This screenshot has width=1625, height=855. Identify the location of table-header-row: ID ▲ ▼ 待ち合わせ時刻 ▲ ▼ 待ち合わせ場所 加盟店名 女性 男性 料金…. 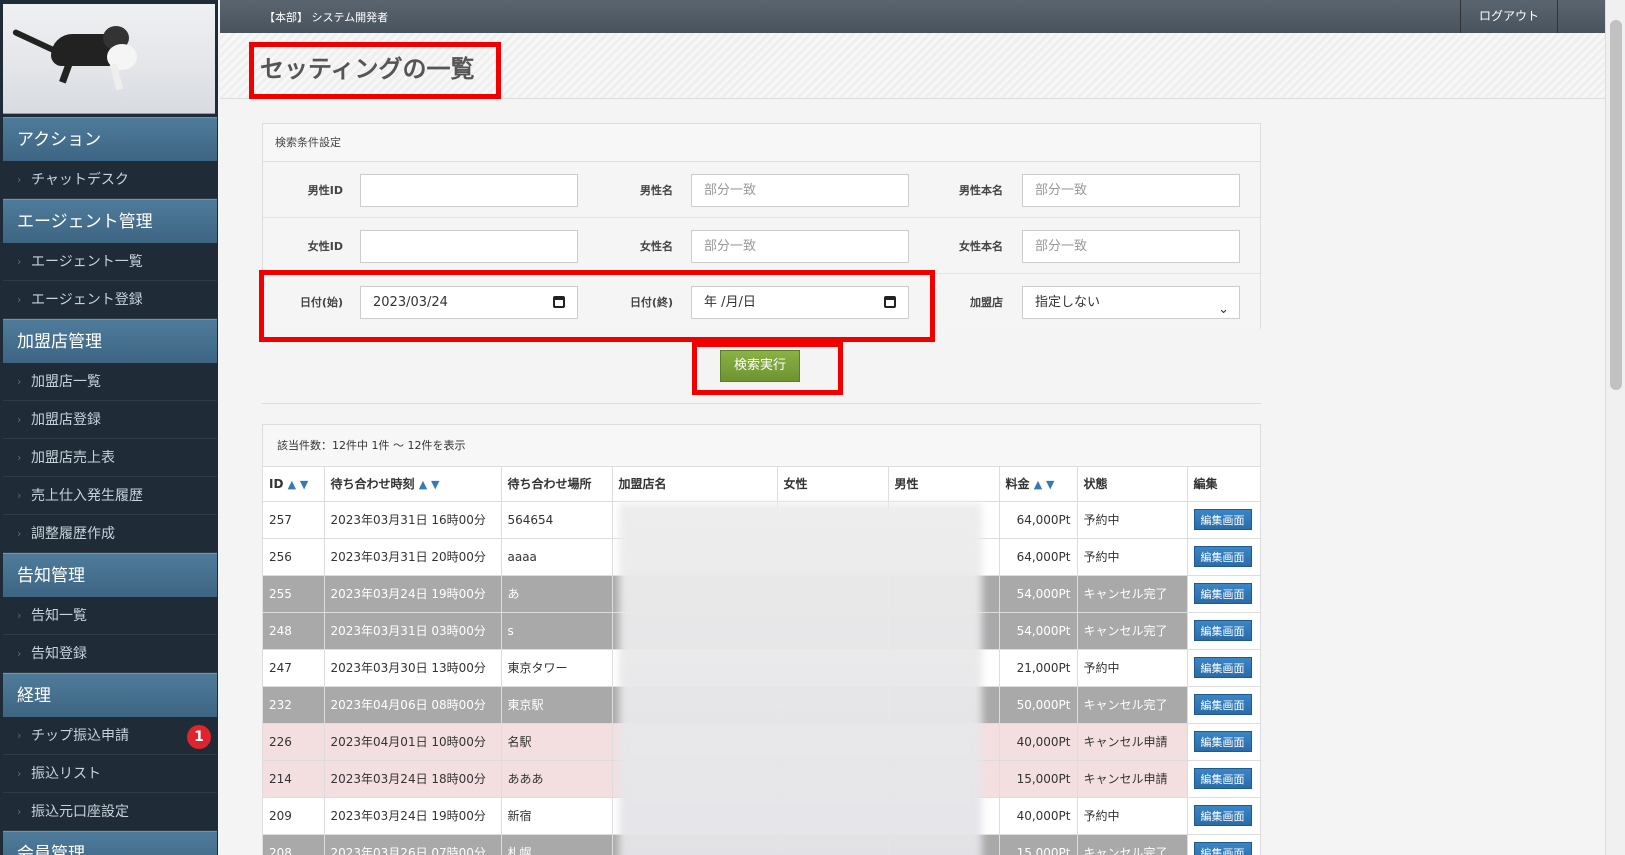
(761, 484).